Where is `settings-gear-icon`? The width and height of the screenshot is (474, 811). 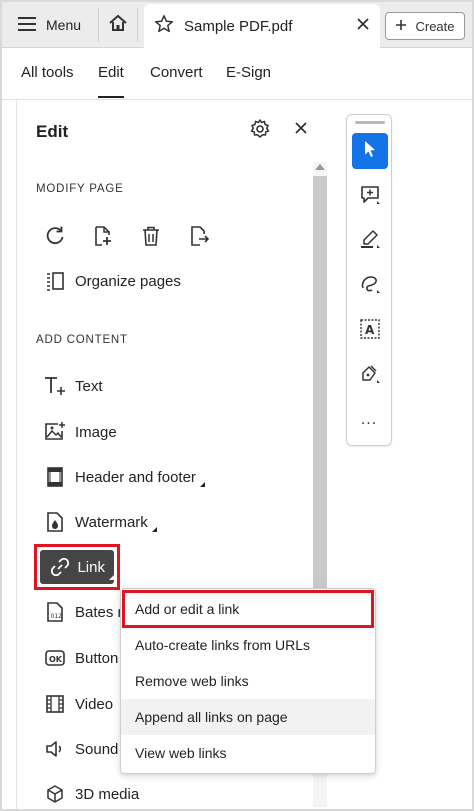 settings-gear-icon is located at coordinates (261, 130).